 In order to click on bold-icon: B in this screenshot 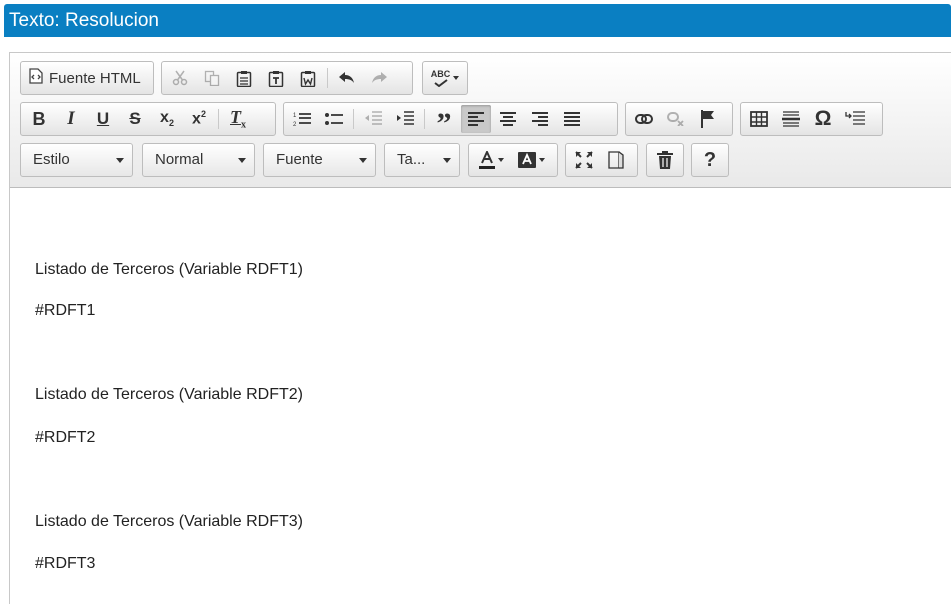, I will do `click(39, 118)`.